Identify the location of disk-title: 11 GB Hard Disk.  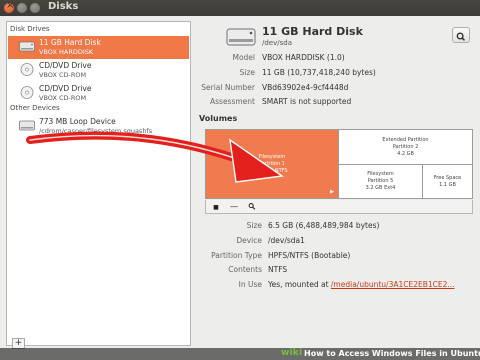
(312, 31).